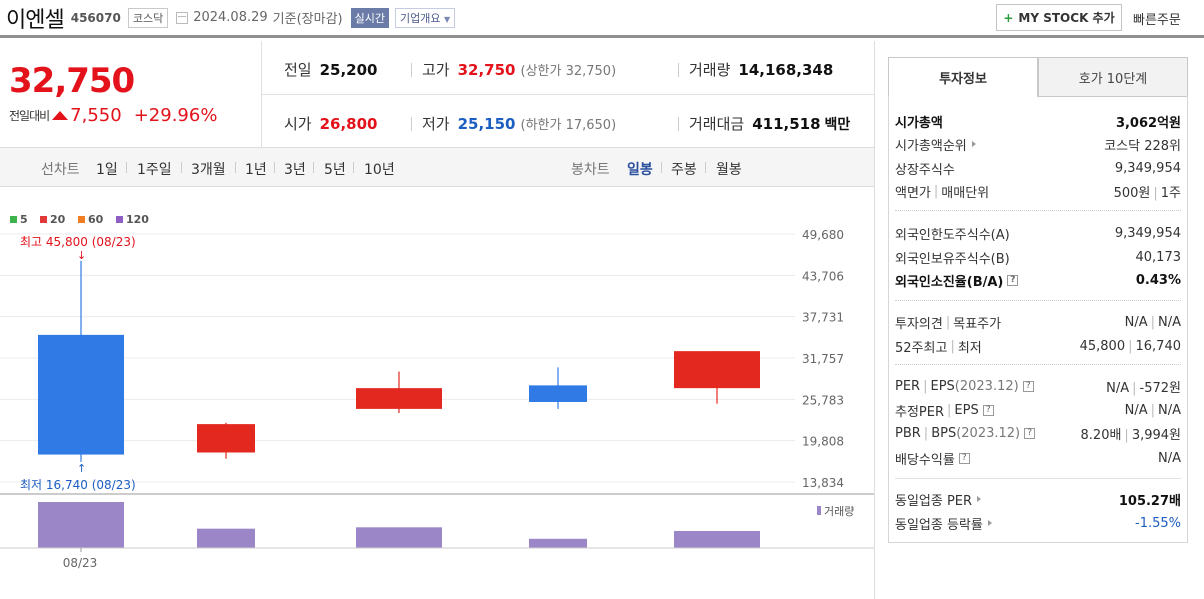  What do you see at coordinates (1038, 411) in the screenshot?
I see `info-row-est-per: 추정PER | EPS? N/A | N/A` at bounding box center [1038, 411].